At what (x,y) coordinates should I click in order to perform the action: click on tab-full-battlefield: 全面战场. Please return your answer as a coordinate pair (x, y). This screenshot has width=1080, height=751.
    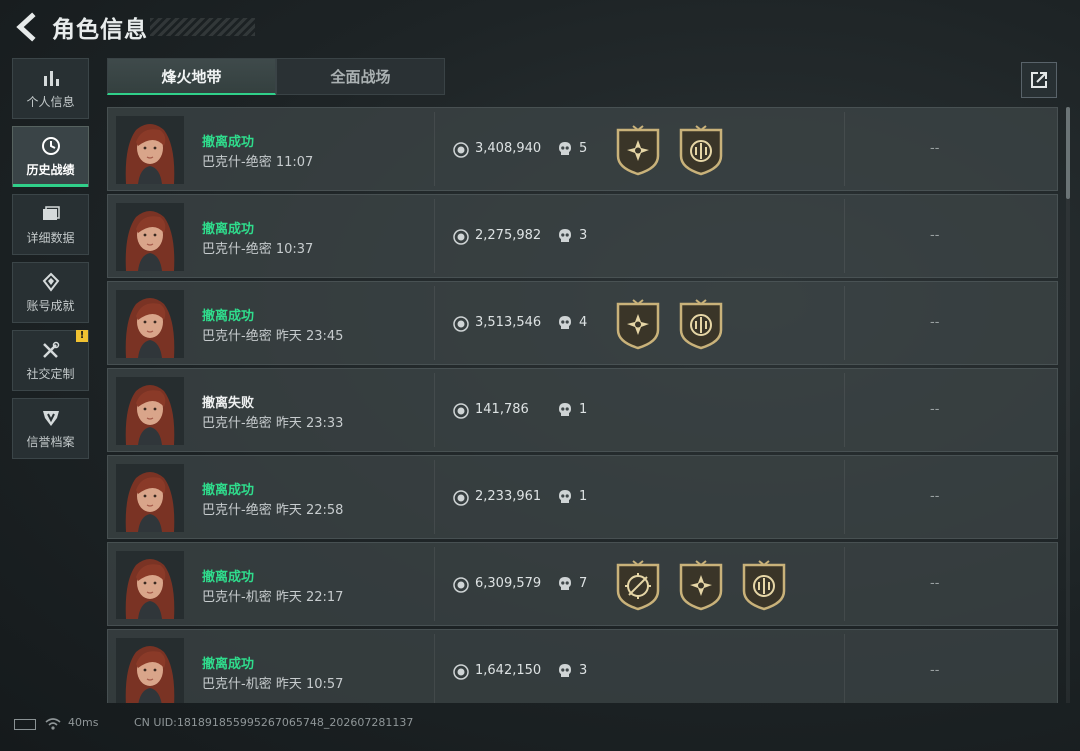
    Looking at the image, I should click on (360, 76).